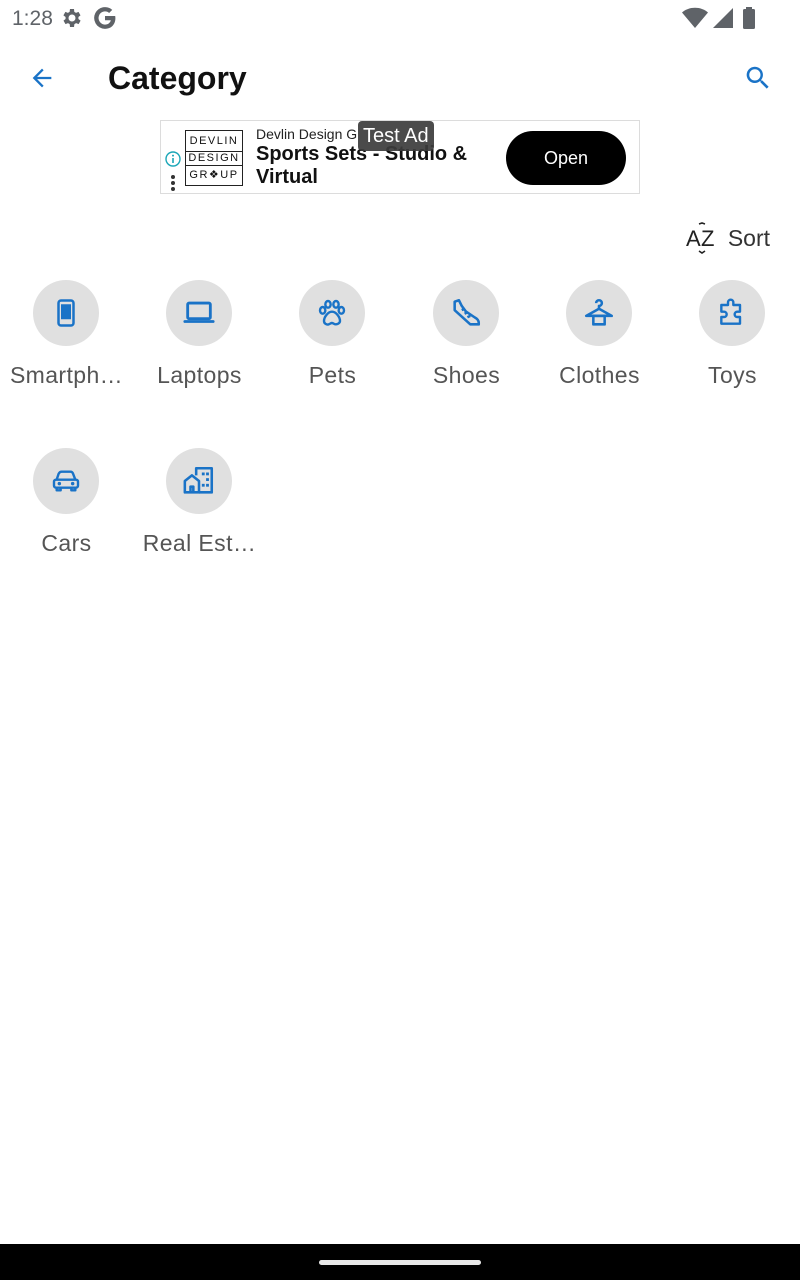 The height and width of the screenshot is (1280, 800). What do you see at coordinates (332, 375) in the screenshot?
I see `category-label: Pets` at bounding box center [332, 375].